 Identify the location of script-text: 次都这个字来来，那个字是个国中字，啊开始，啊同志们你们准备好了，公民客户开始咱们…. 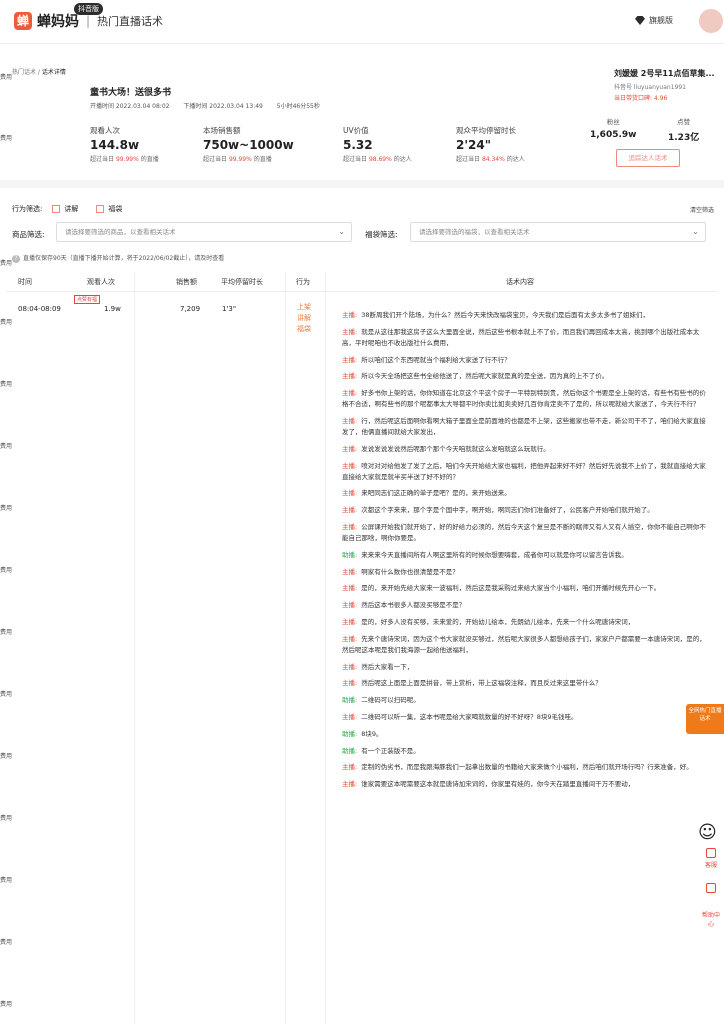
(507, 510).